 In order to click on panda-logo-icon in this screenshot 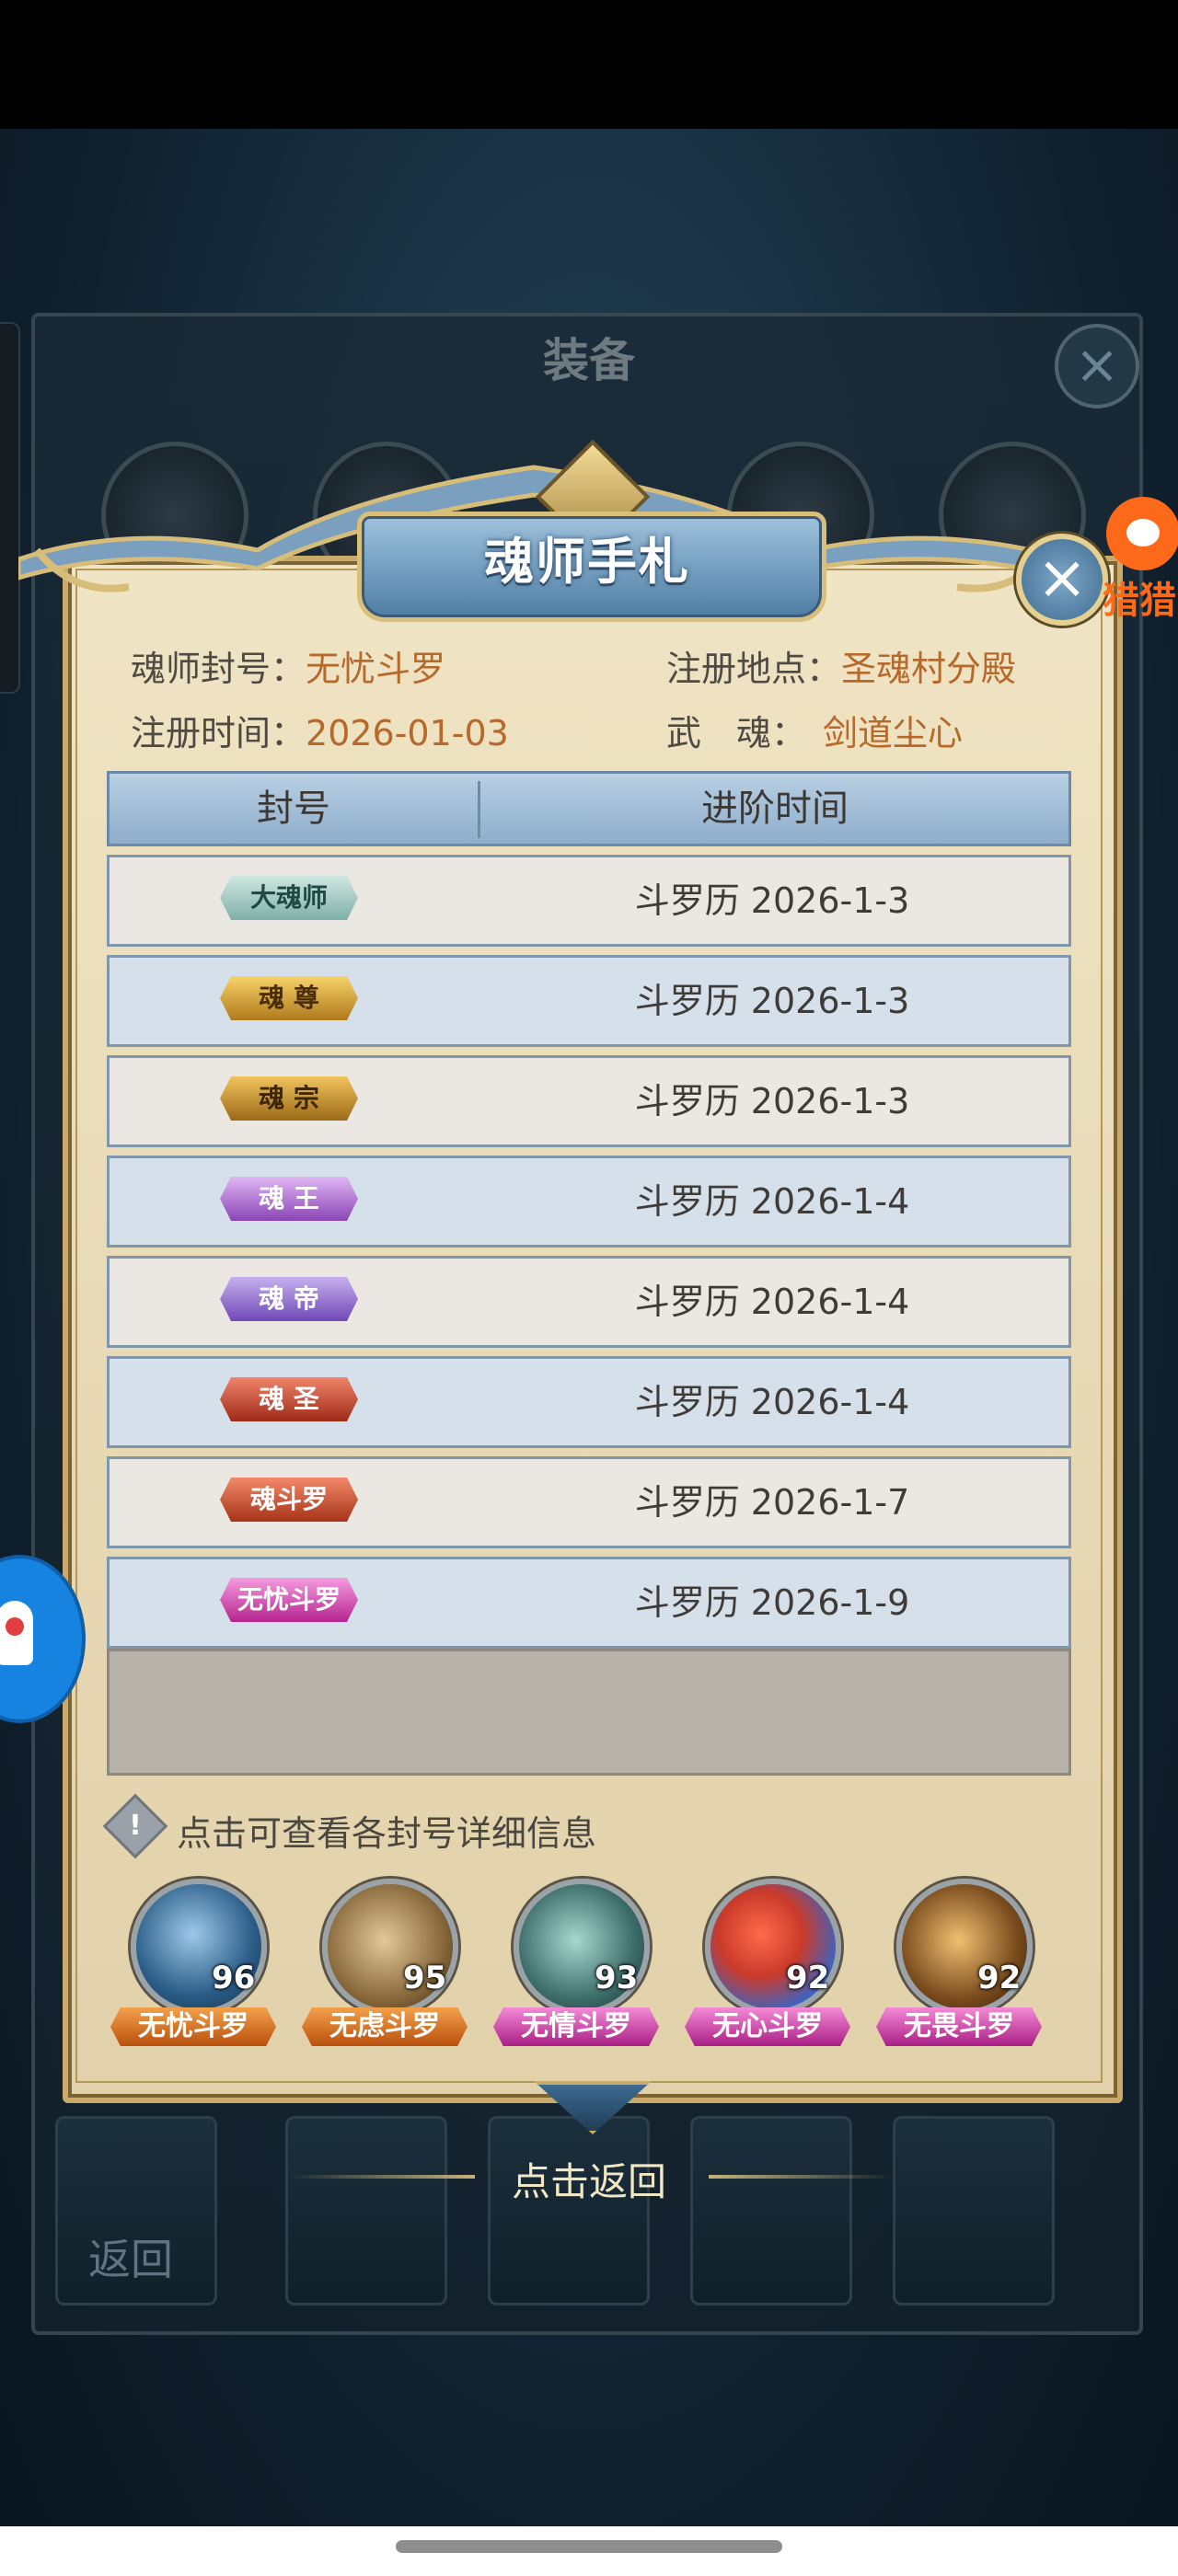, I will do `click(1142, 533)`.